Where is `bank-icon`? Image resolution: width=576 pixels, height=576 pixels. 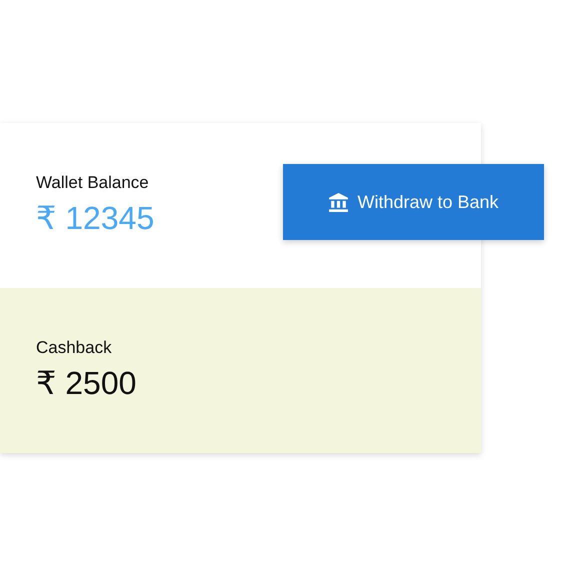 bank-icon is located at coordinates (339, 202).